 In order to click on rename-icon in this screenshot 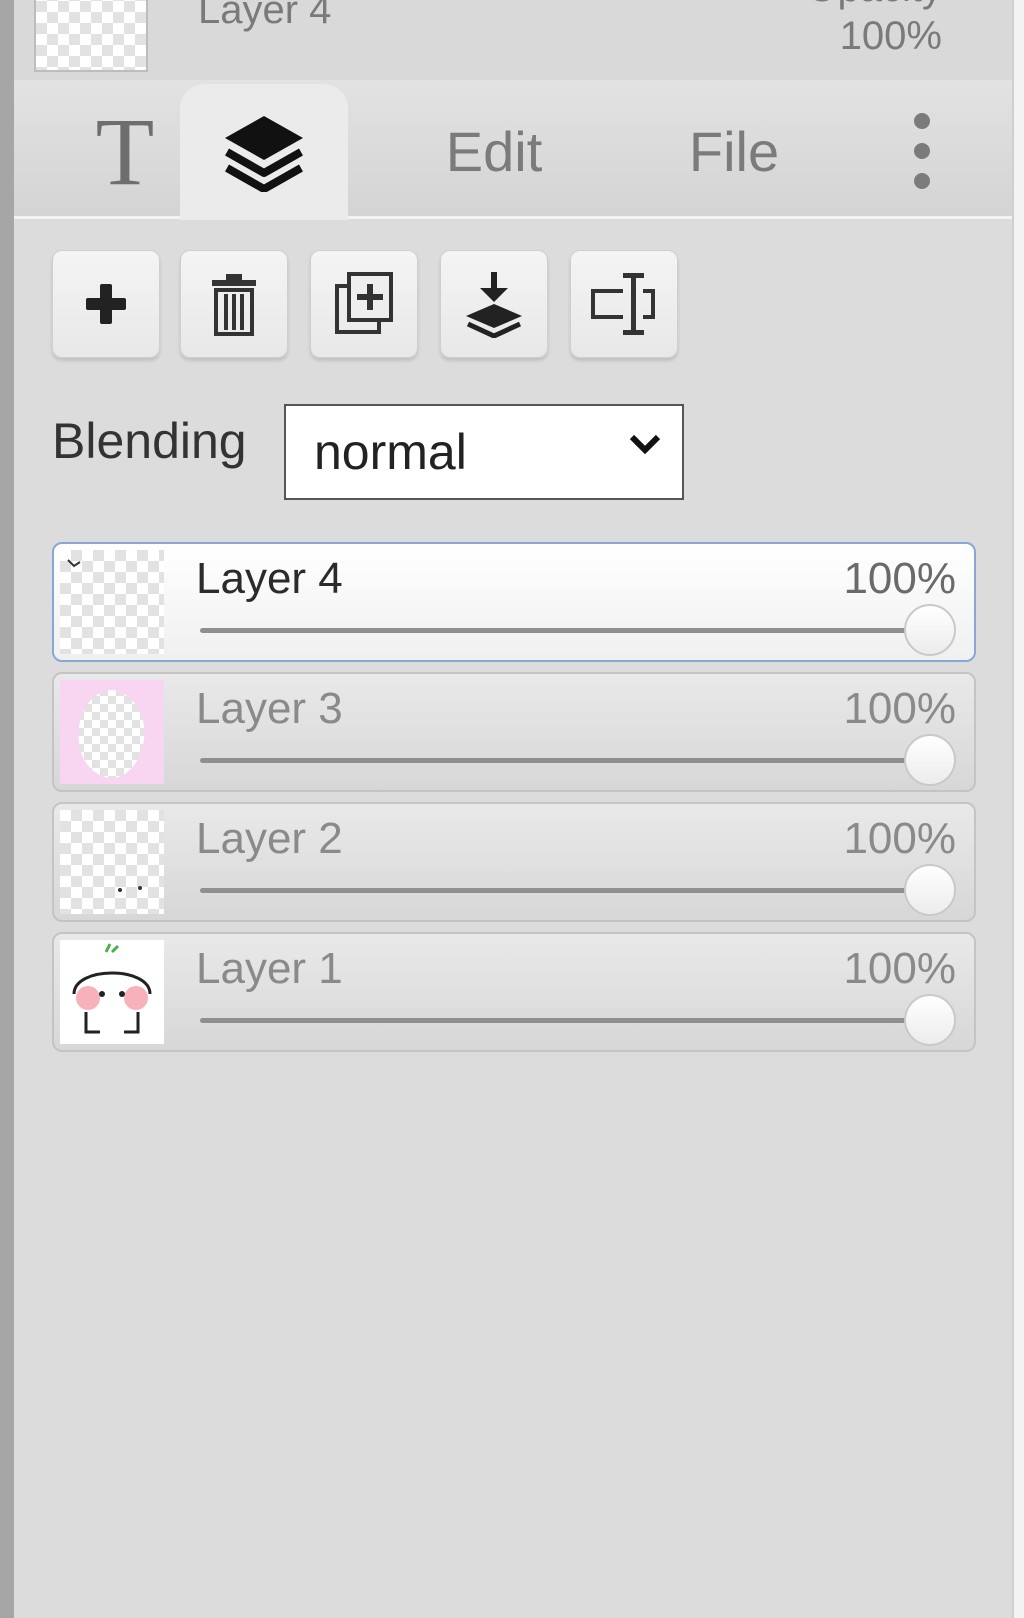, I will do `click(623, 304)`.